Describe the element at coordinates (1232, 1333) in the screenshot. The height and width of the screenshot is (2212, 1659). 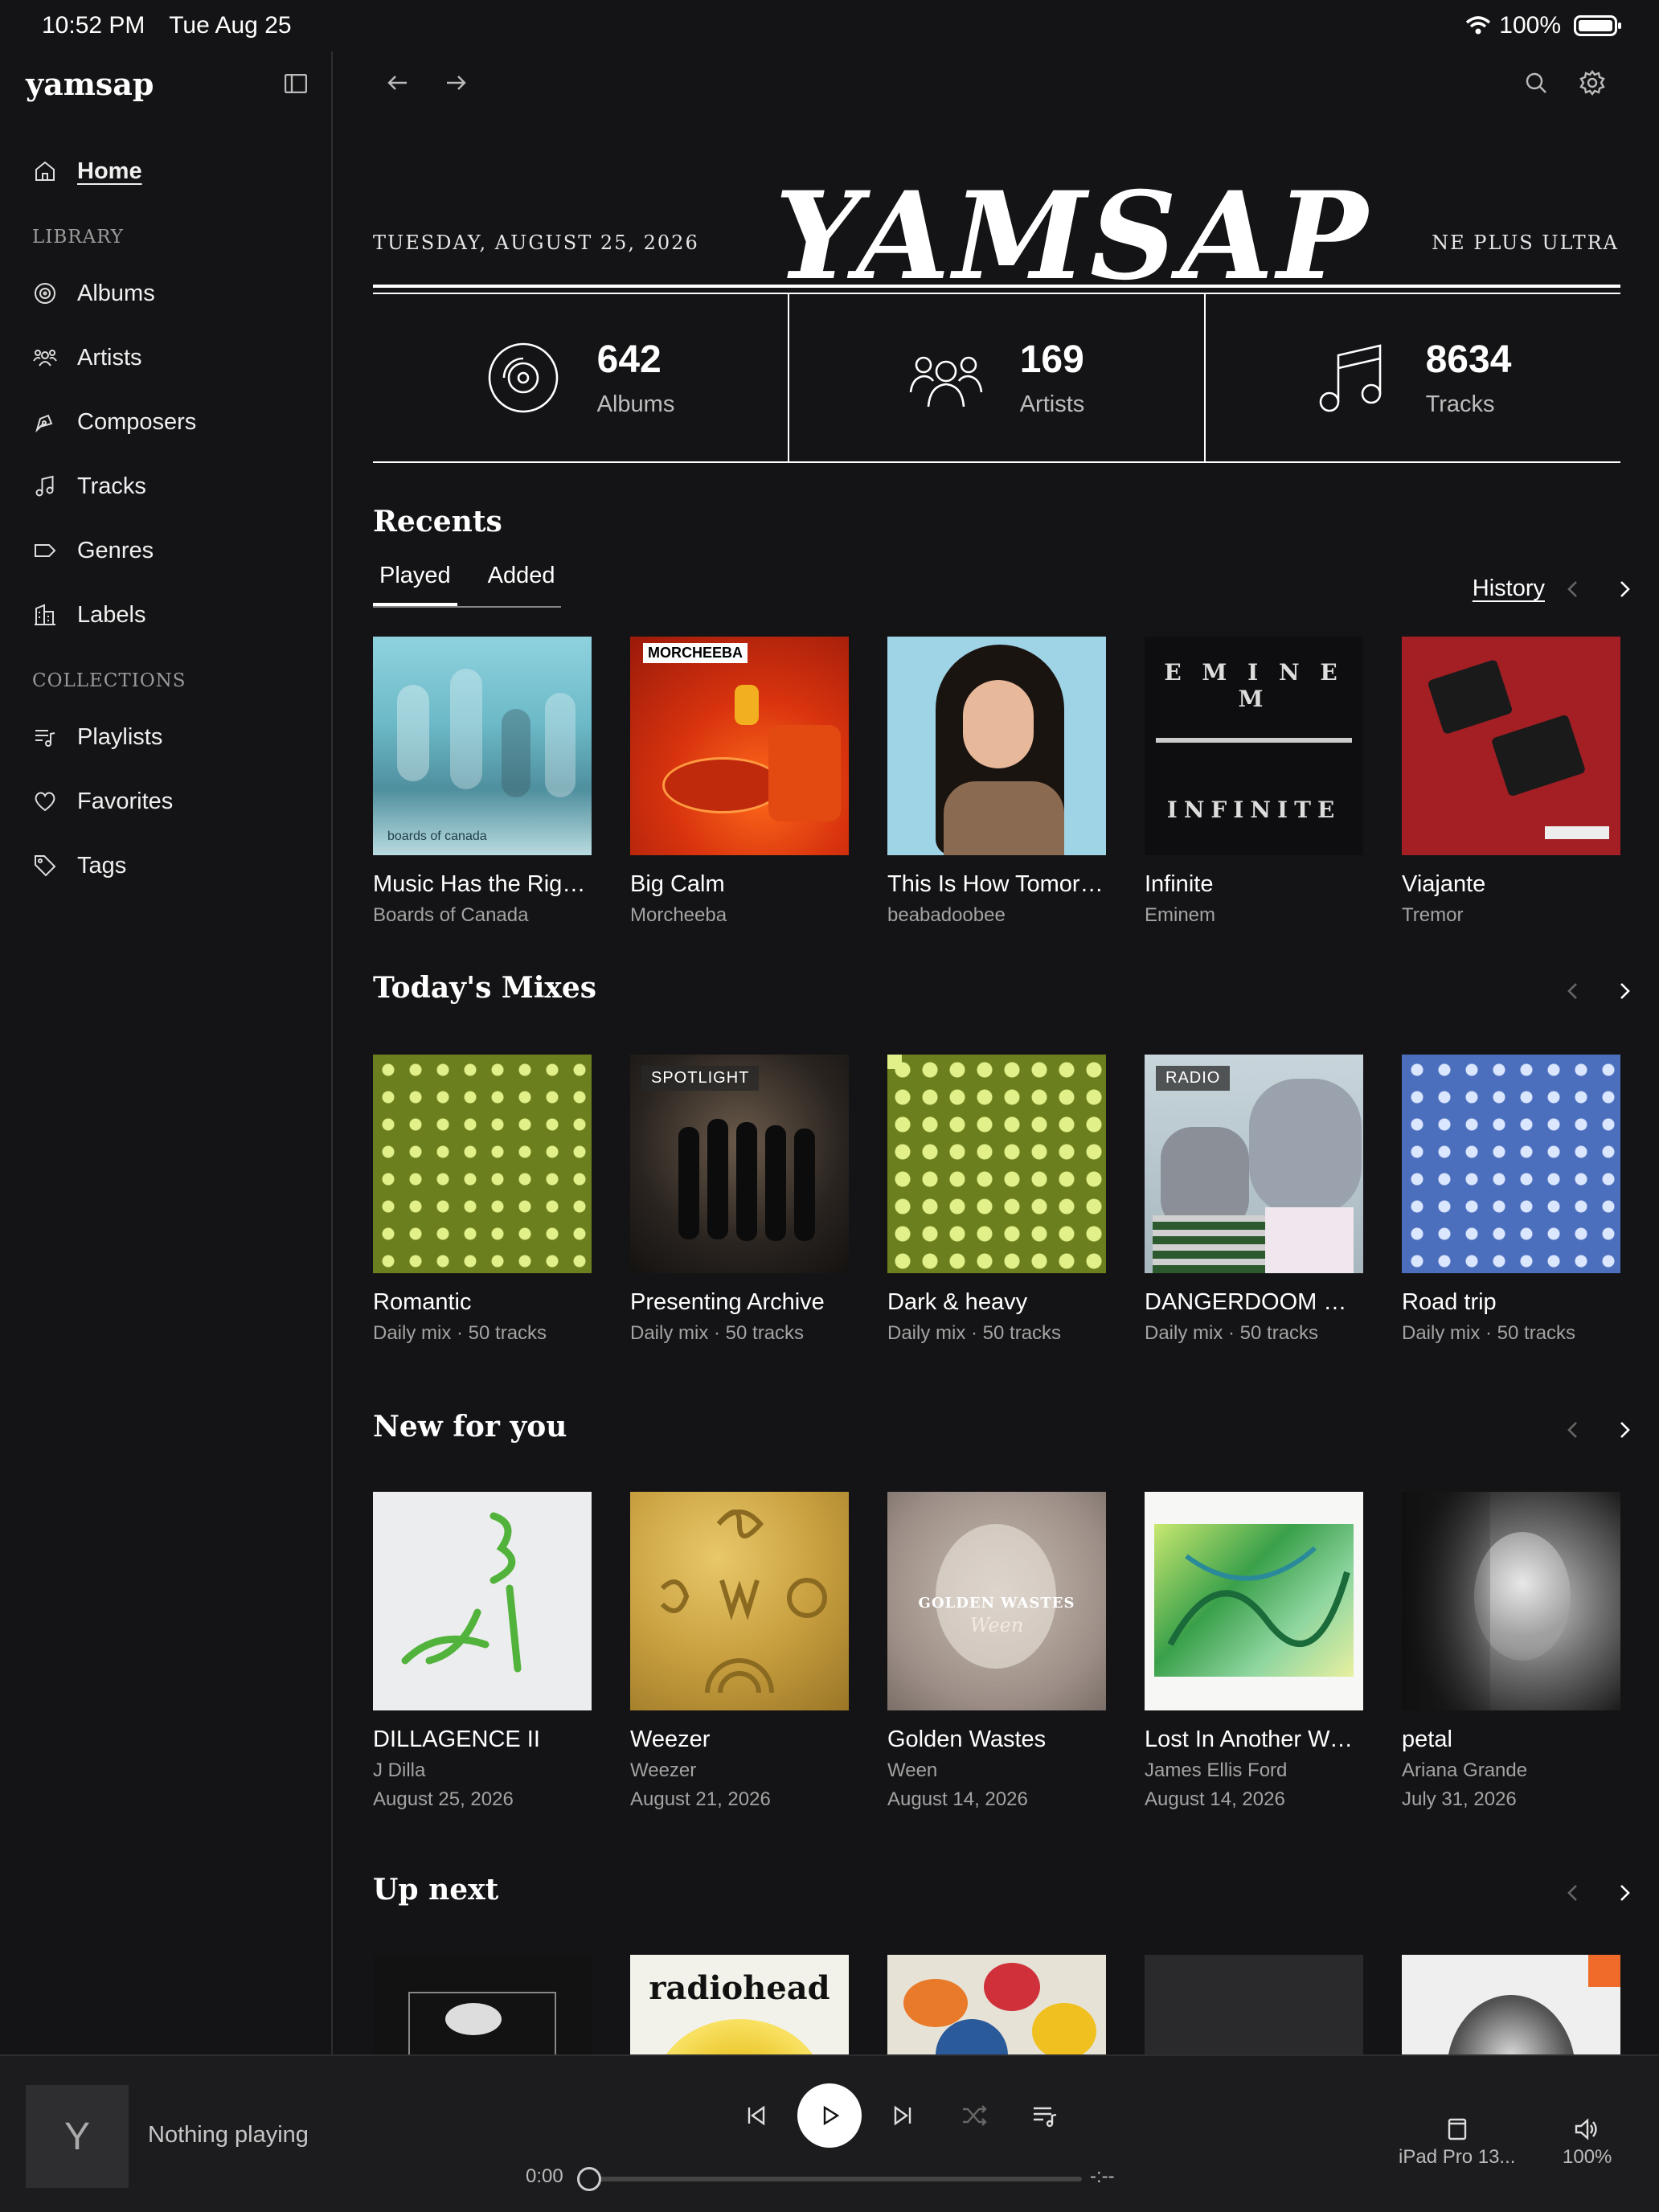
I see `card-subtitle: Daily mix · 50 tracks` at that location.